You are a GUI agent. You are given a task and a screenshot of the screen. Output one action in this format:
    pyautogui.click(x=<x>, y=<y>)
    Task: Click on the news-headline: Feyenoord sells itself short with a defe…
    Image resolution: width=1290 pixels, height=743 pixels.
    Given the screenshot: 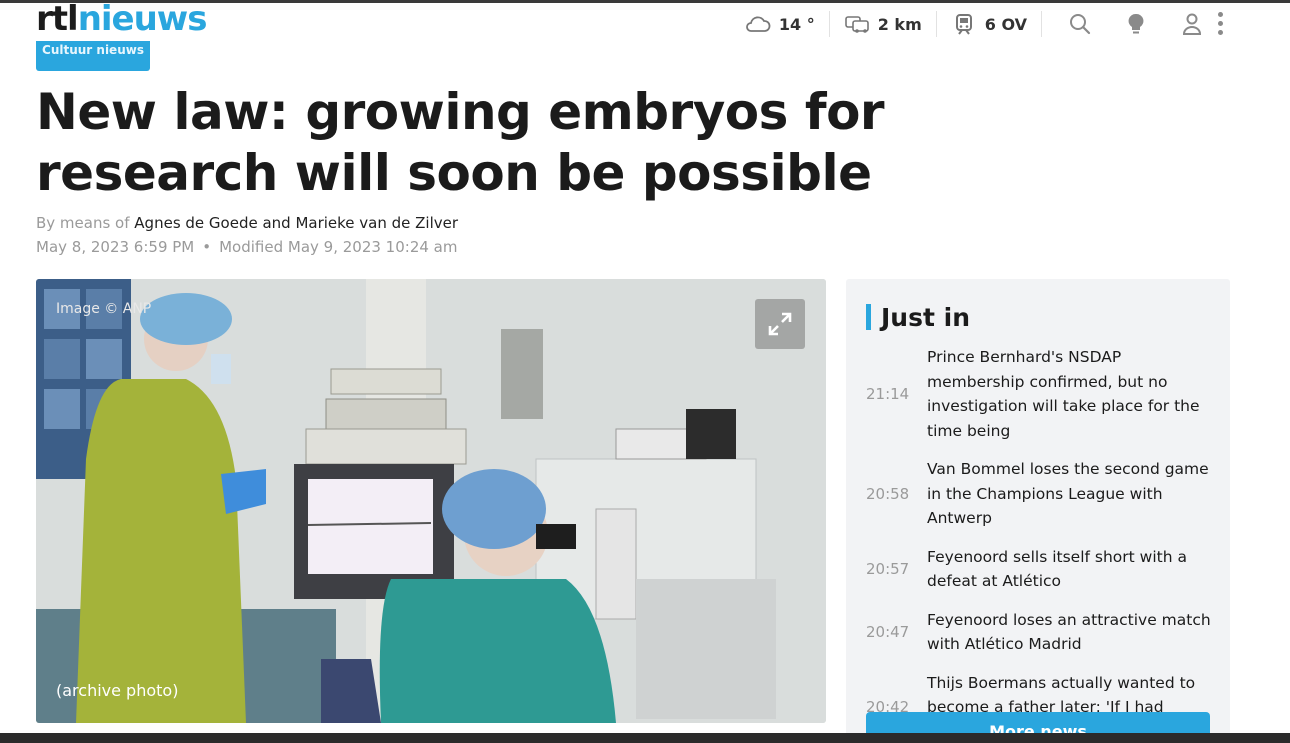 What is the action you would take?
    pyautogui.click(x=1071, y=569)
    